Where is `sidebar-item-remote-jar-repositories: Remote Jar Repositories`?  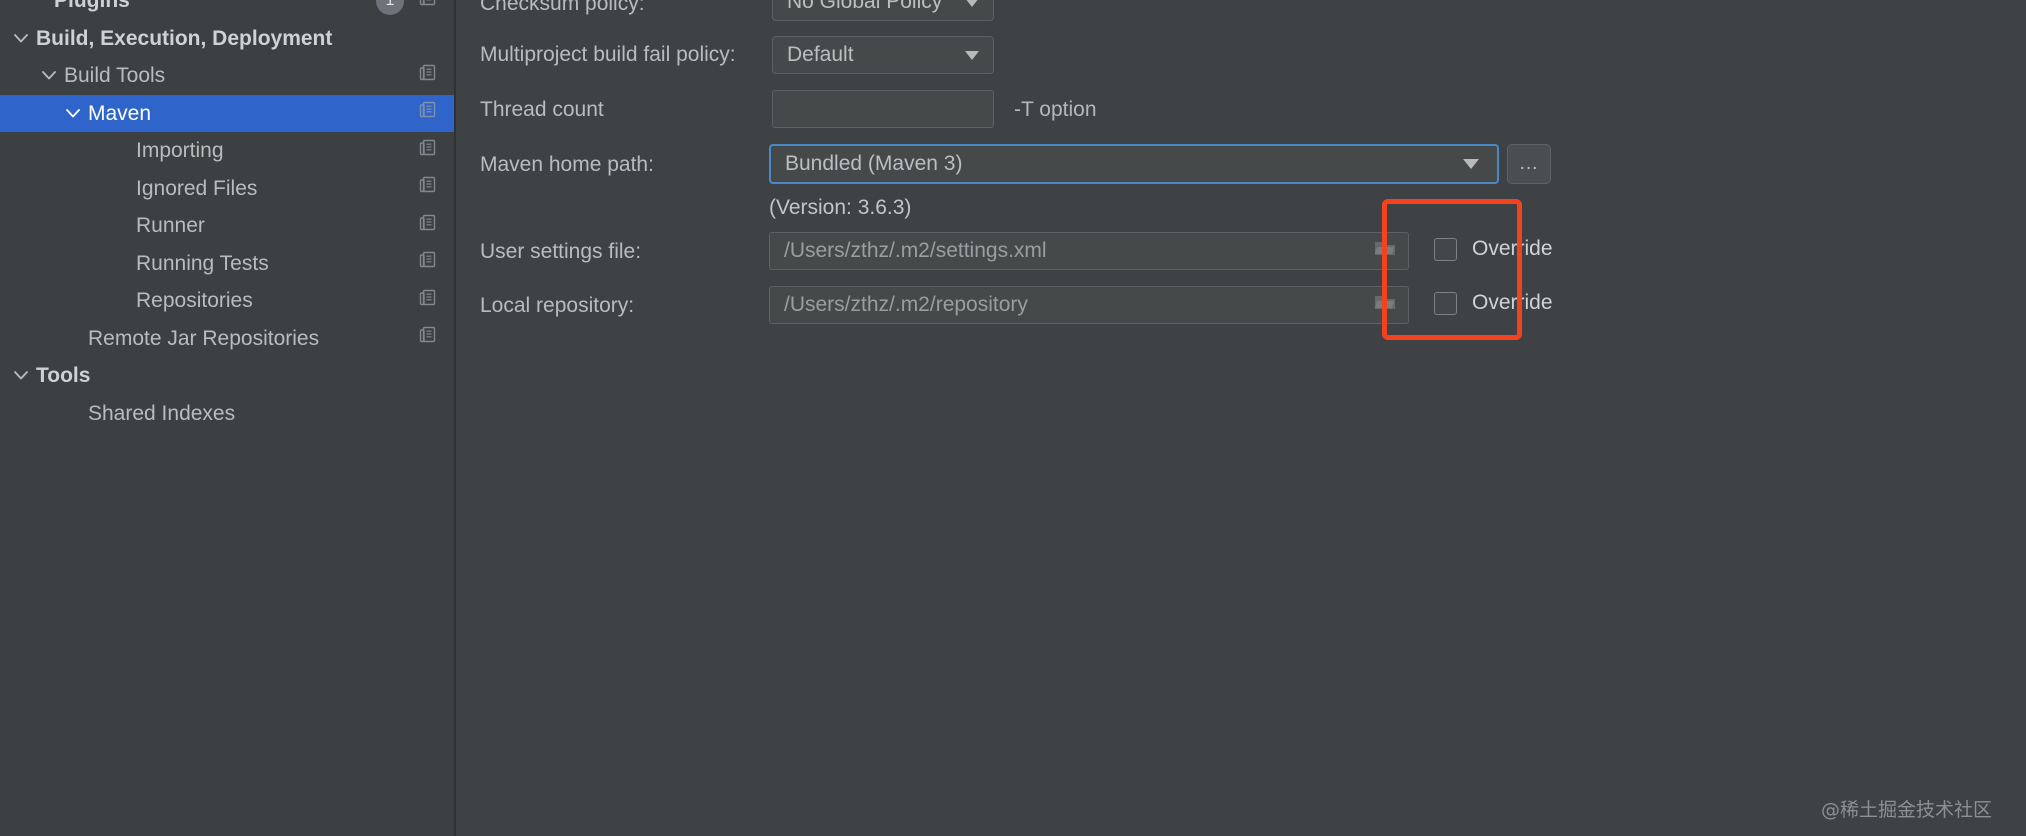 sidebar-item-remote-jar-repositories: Remote Jar Repositories is located at coordinates (228, 339).